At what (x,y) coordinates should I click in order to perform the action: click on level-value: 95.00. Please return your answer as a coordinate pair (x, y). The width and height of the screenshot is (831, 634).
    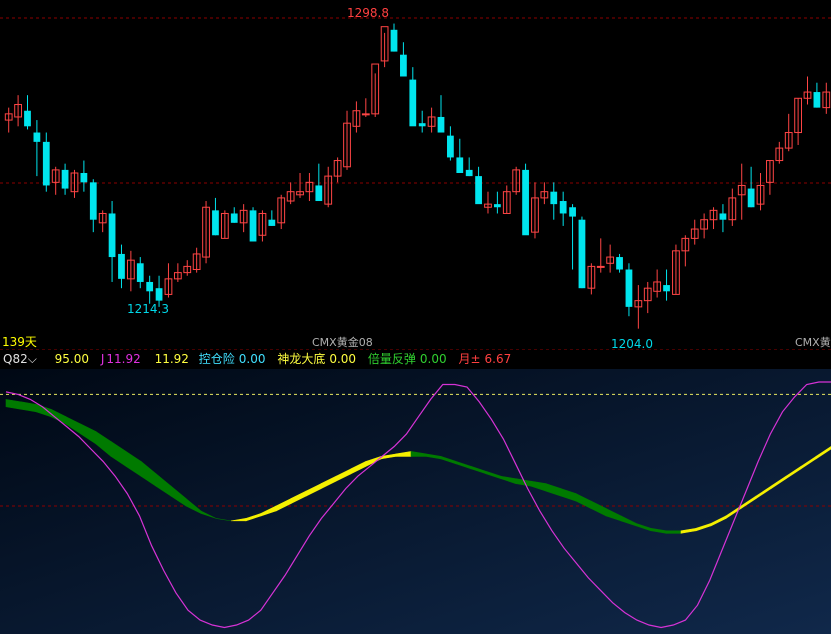
    Looking at the image, I should click on (72, 359).